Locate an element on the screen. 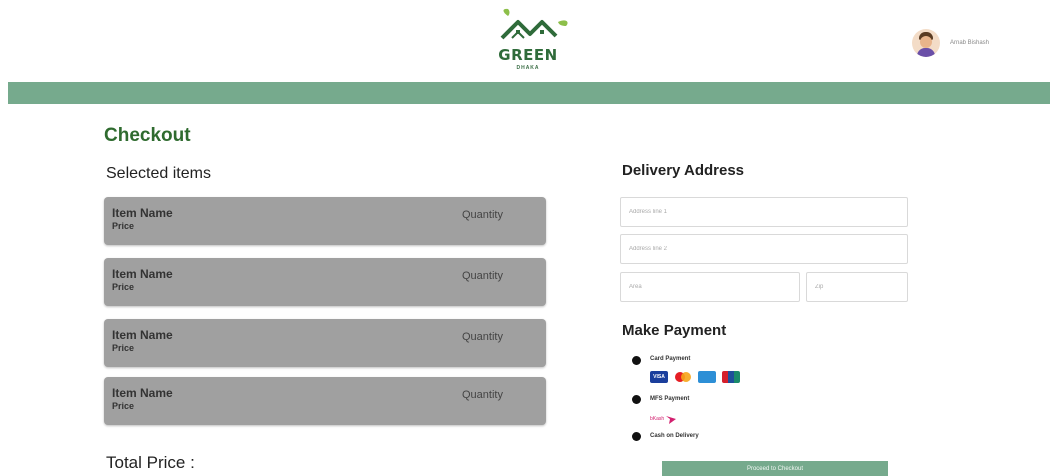 The width and height of the screenshot is (1050, 476). mastercard-icon is located at coordinates (683, 377).